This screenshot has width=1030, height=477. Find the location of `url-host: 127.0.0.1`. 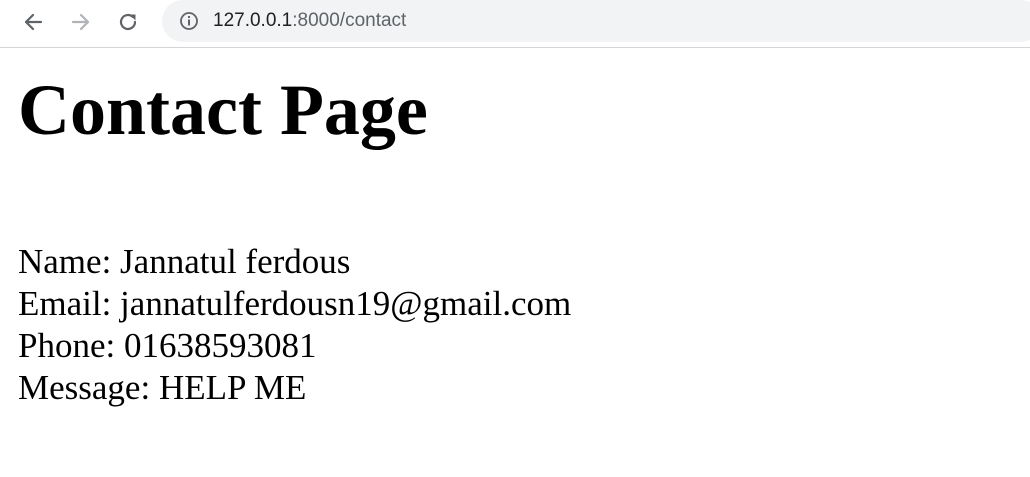

url-host: 127.0.0.1 is located at coordinates (253, 20).